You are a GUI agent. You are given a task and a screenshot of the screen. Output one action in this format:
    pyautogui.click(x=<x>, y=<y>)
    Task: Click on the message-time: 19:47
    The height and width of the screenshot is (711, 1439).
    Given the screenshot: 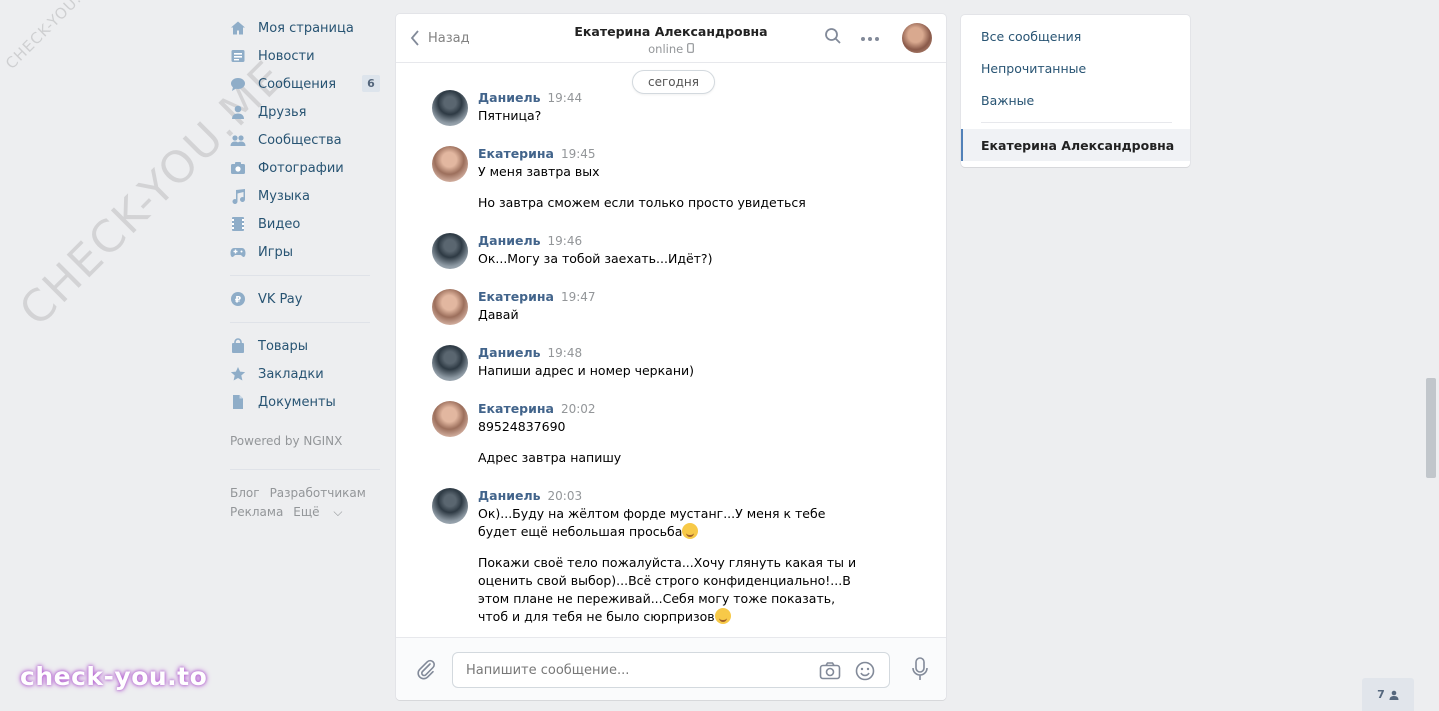 What is the action you would take?
    pyautogui.click(x=578, y=297)
    